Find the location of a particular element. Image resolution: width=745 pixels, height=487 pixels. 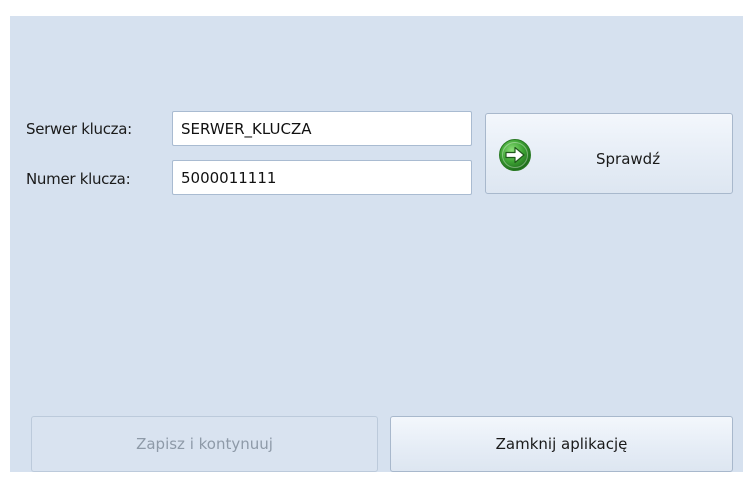

green-arrow-right-icon is located at coordinates (515, 155).